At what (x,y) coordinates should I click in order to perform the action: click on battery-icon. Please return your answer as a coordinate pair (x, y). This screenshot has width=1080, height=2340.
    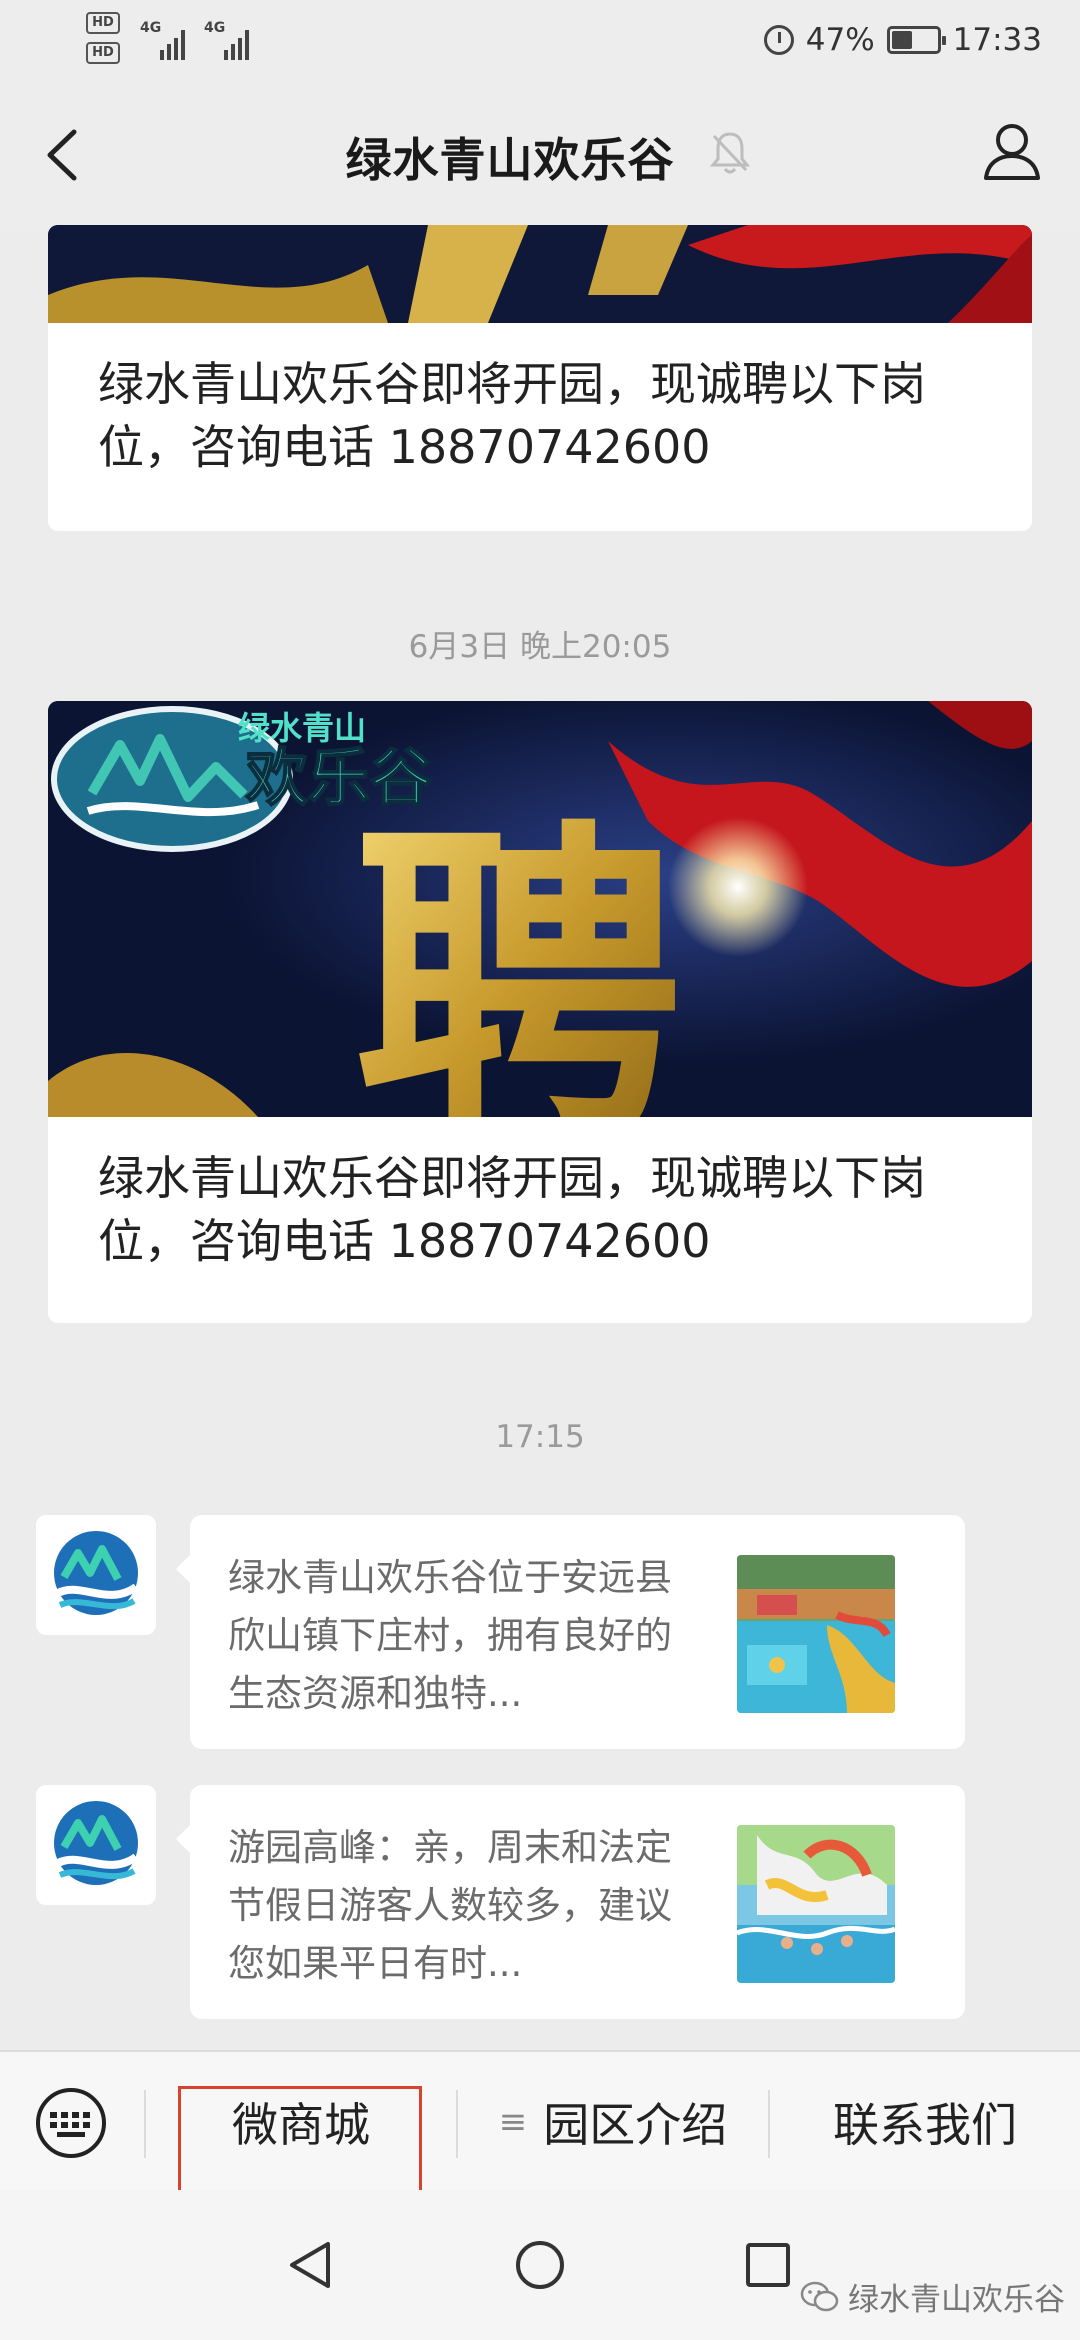
    Looking at the image, I should click on (916, 40).